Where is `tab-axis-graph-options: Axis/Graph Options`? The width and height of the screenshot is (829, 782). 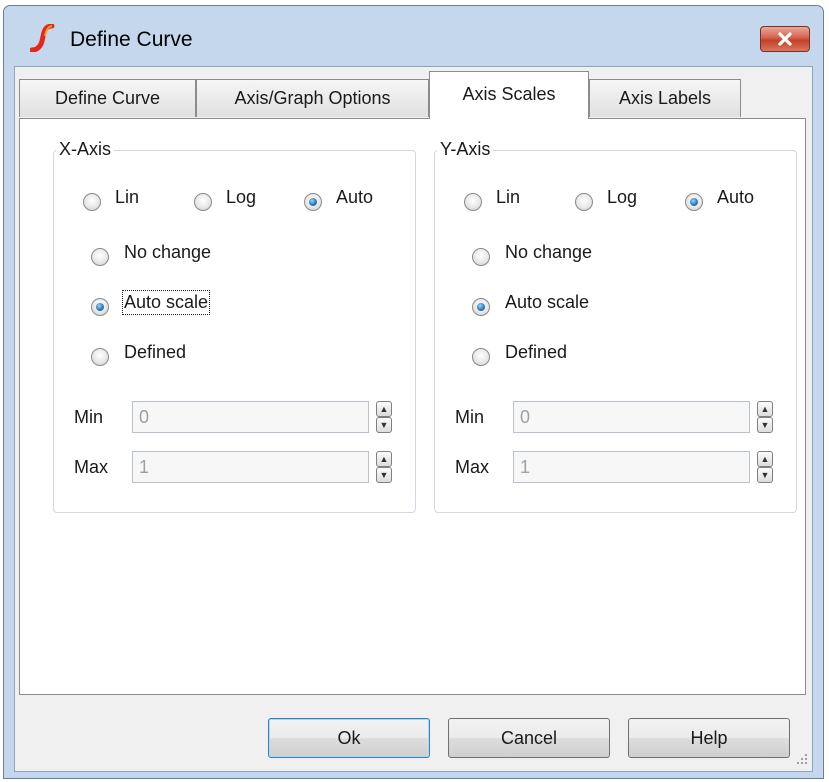
tab-axis-graph-options: Axis/Graph Options is located at coordinates (312, 98).